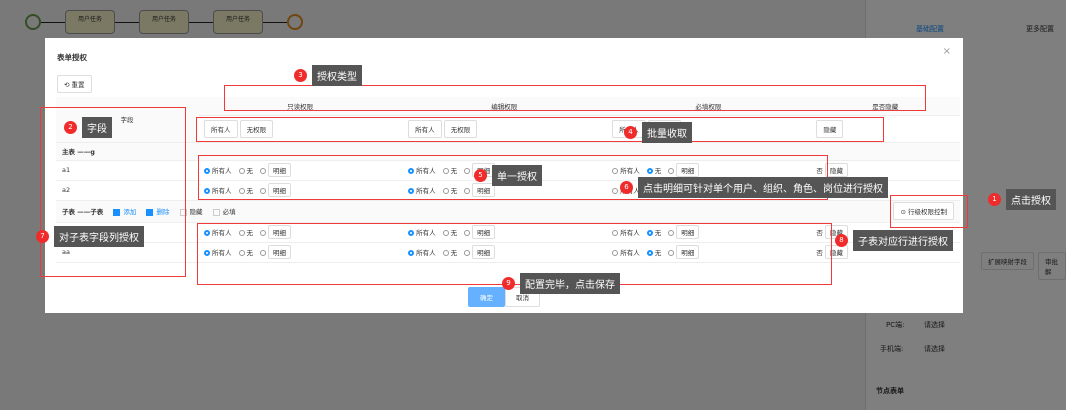  I want to click on callout-6: 6 点击明细可针对单个用户、组织、角色、岗位进行授权, so click(754, 187).